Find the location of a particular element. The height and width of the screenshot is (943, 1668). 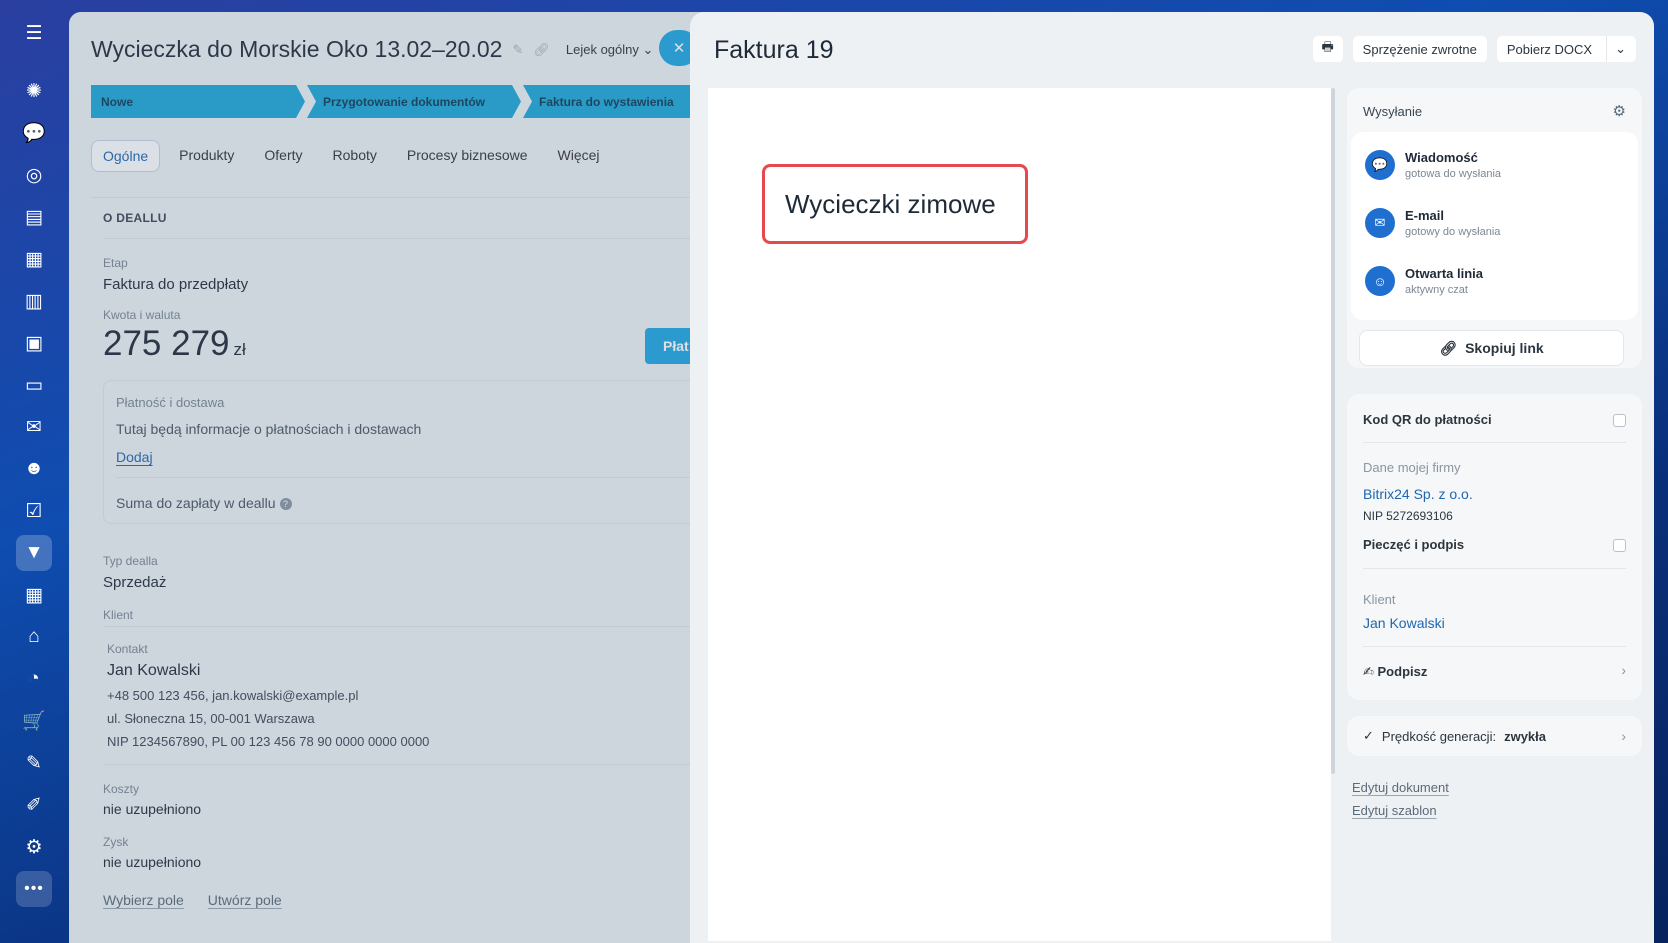

document-icon: ▤ is located at coordinates (34, 217).